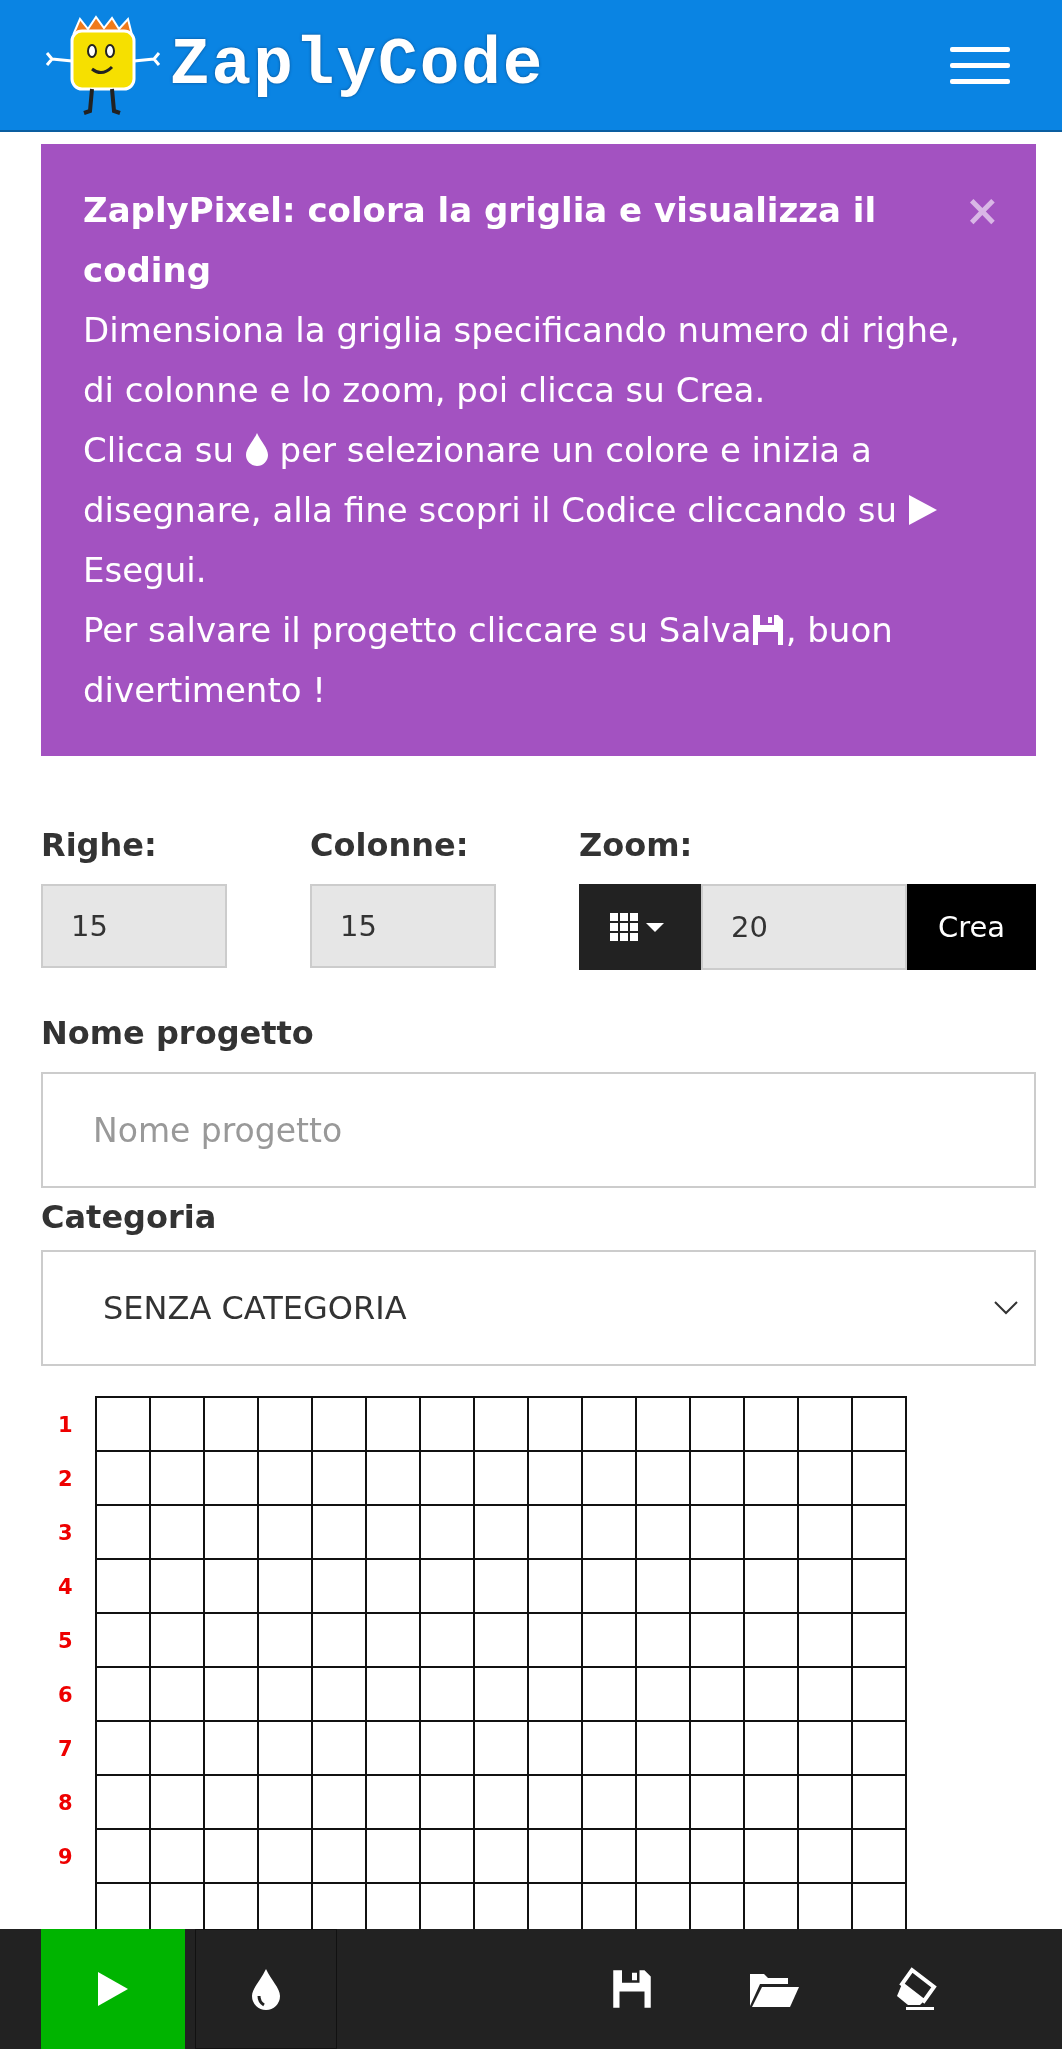 This screenshot has height=2049, width=1062. Describe the element at coordinates (99, 845) in the screenshot. I see `field-label: Righe:` at that location.